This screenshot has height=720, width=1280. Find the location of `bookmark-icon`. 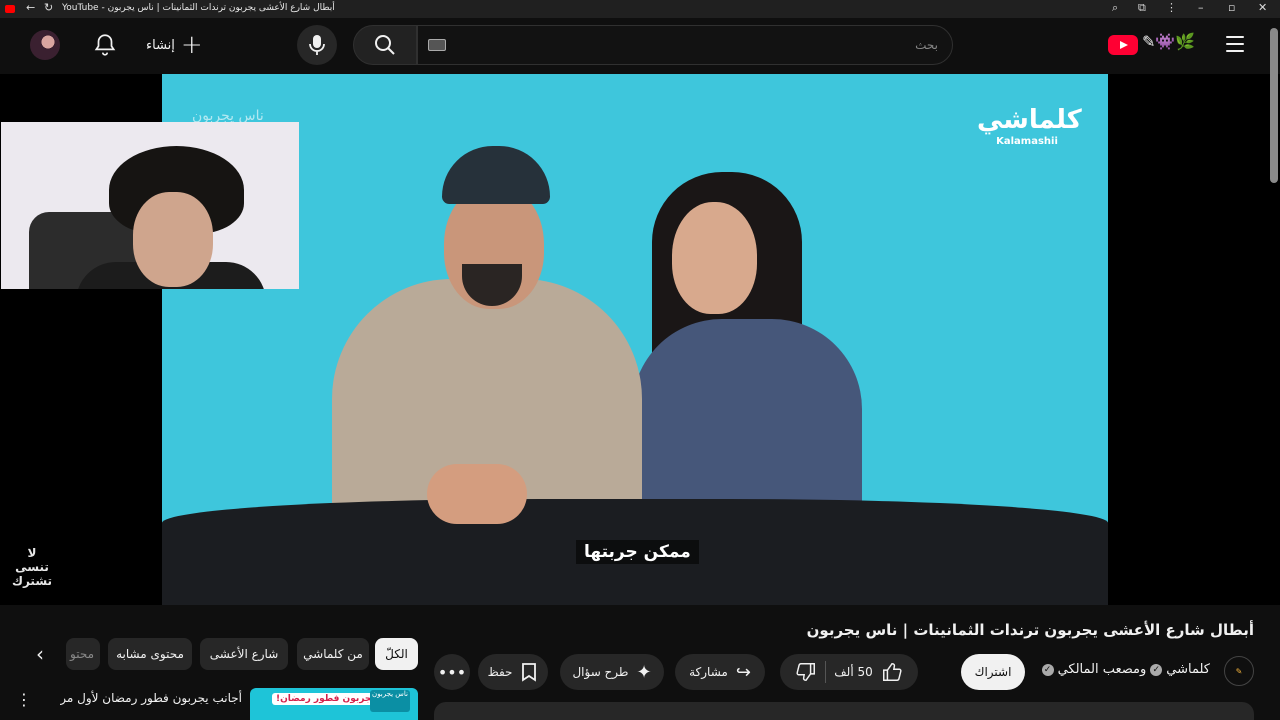

bookmark-icon is located at coordinates (529, 672).